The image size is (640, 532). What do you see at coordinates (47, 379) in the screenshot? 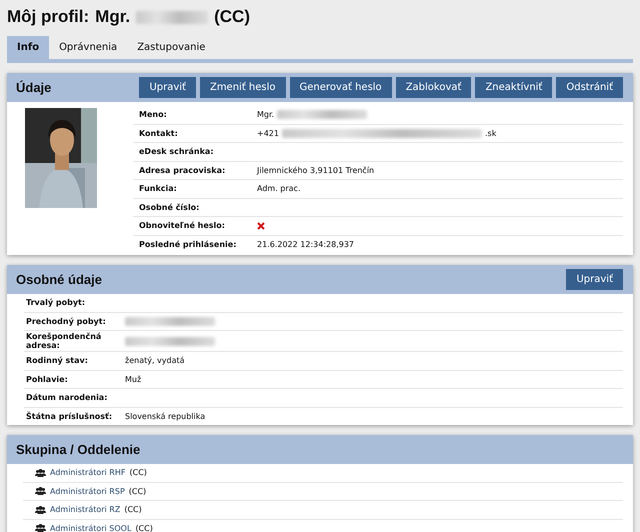
I see `field-label: Pohlavie:` at bounding box center [47, 379].